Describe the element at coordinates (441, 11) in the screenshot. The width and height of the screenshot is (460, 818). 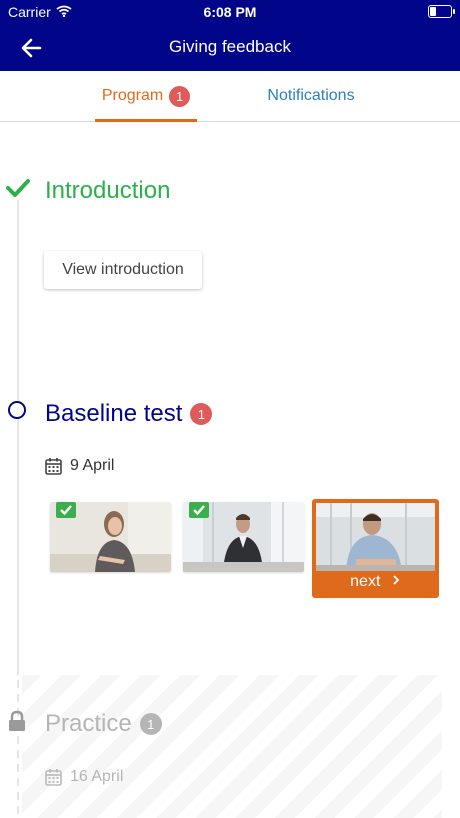
I see `battery-icon` at that location.